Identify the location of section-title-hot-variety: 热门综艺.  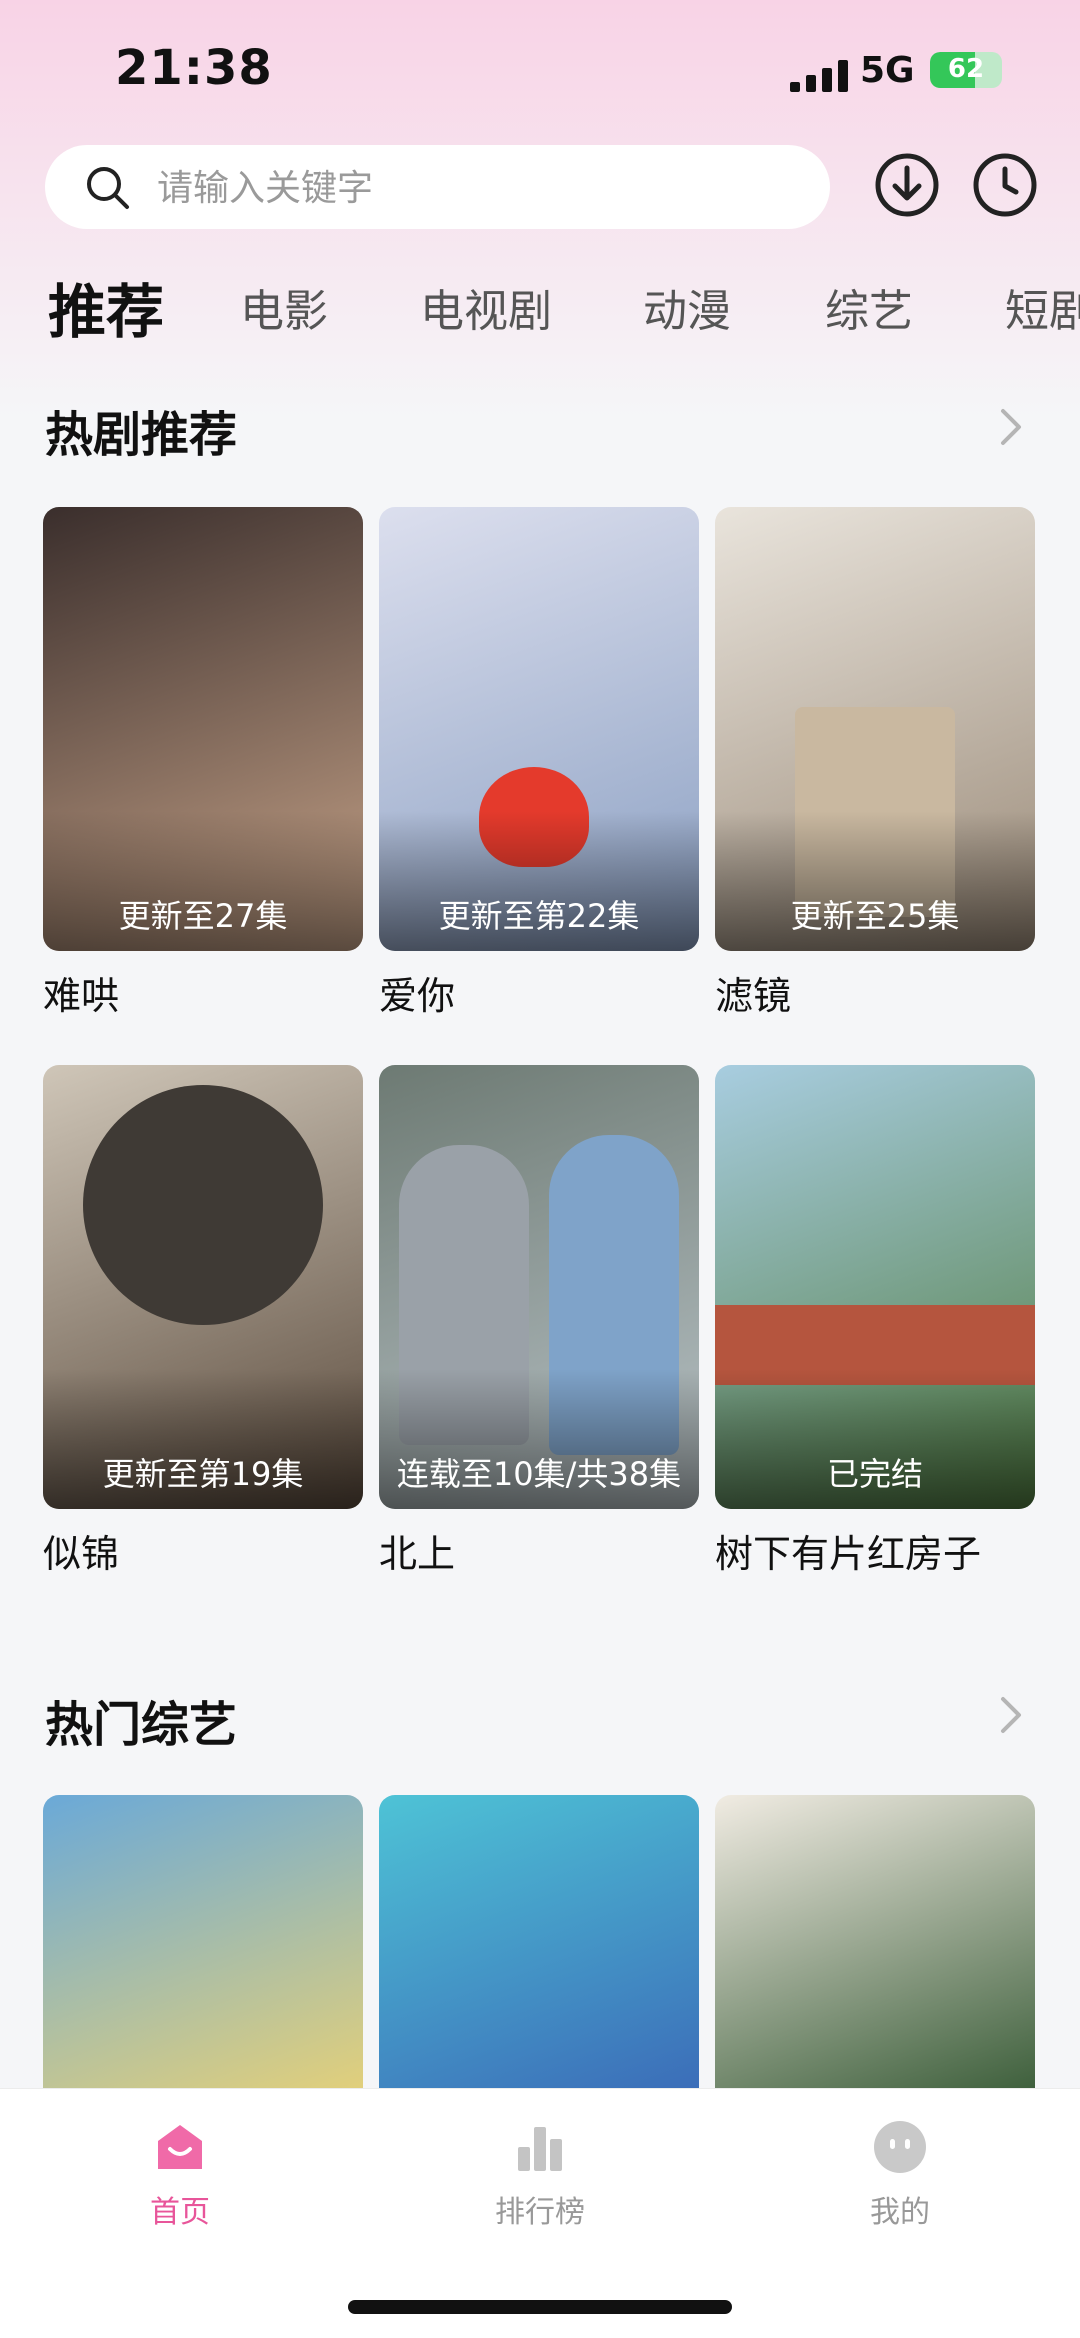
(141, 1725).